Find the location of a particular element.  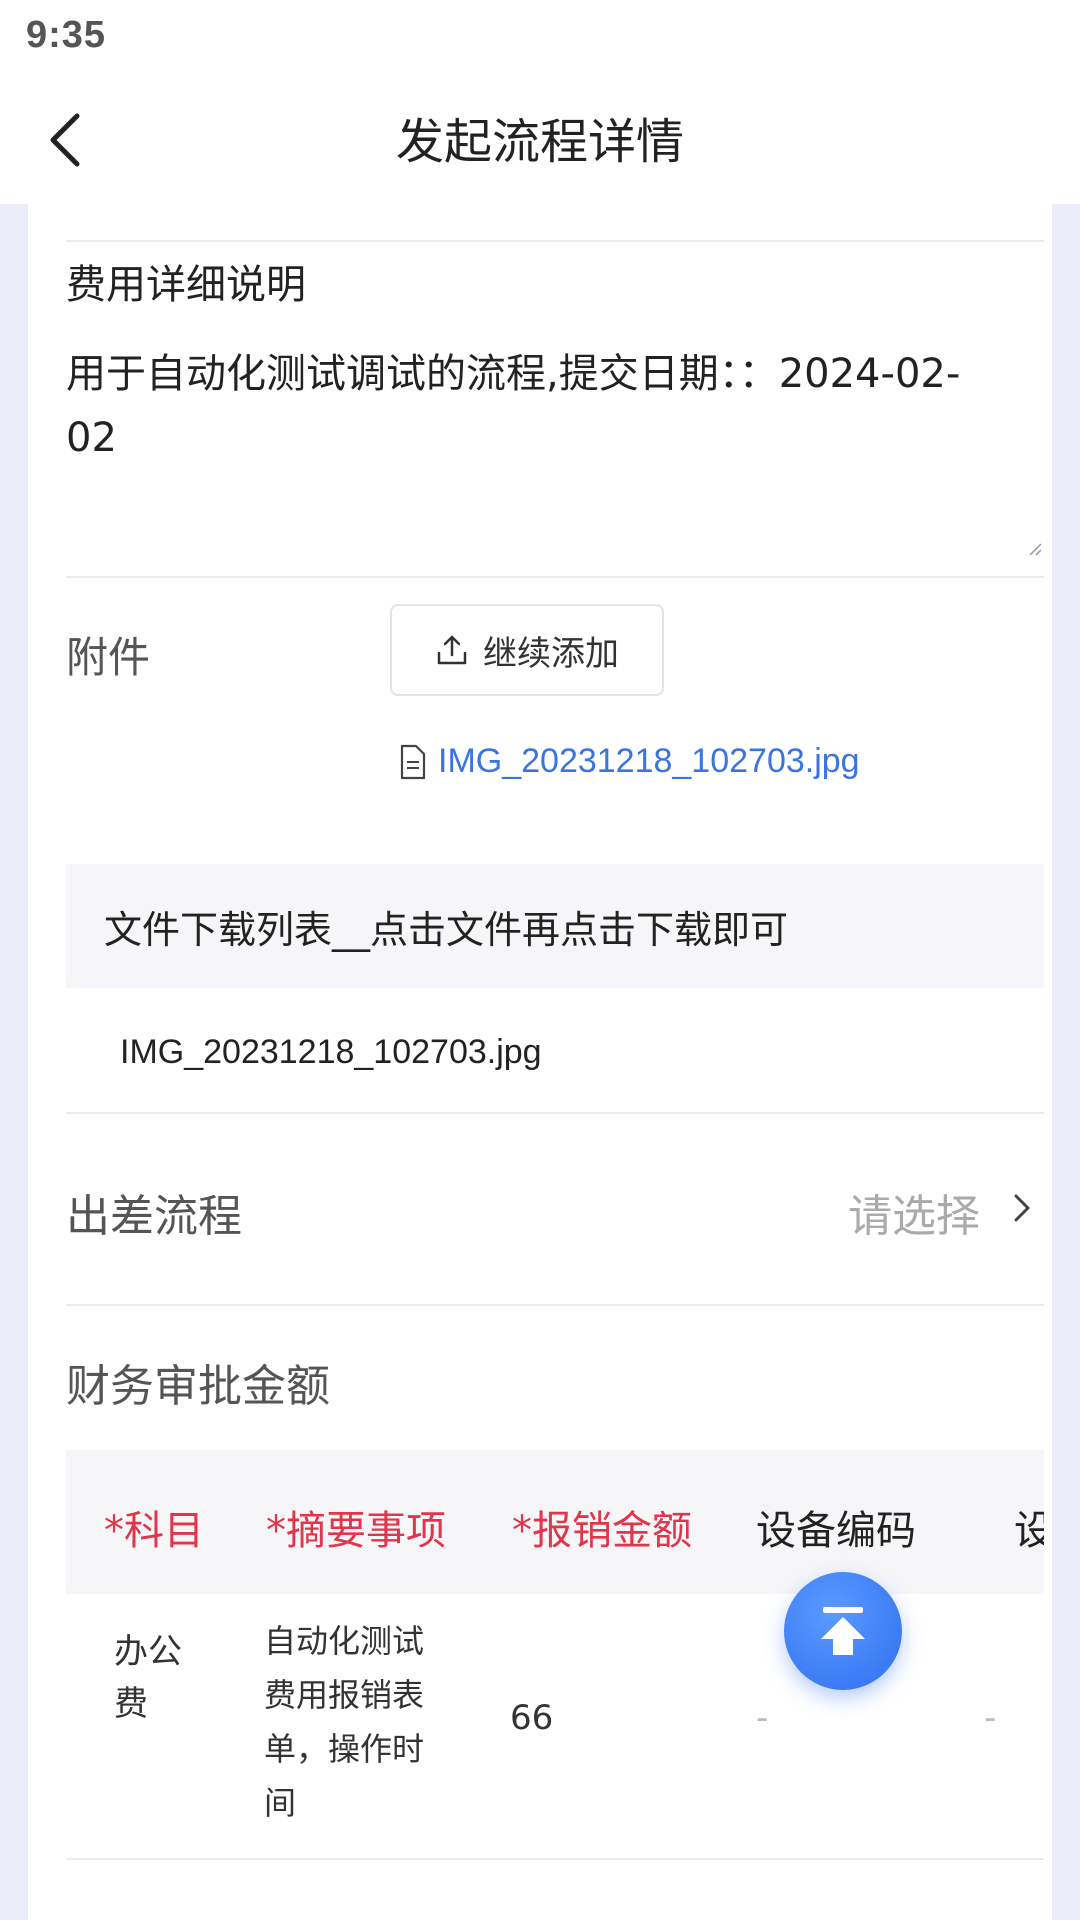

chevron-right-icon is located at coordinates (1022, 1208).